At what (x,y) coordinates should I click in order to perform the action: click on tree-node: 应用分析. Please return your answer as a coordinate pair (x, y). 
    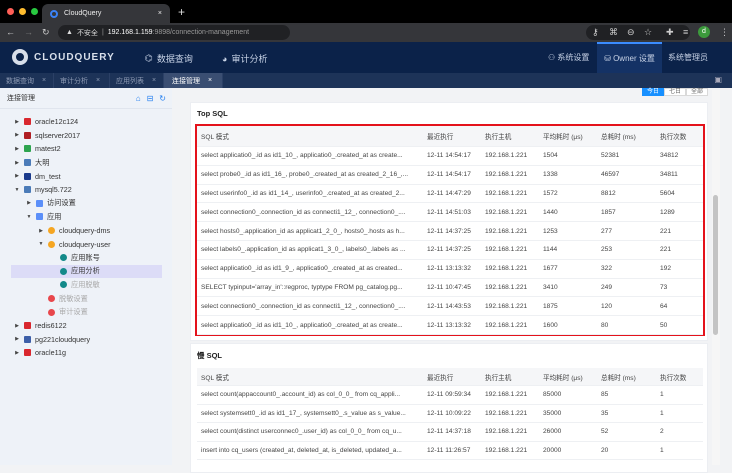
    Looking at the image, I should click on (86, 271).